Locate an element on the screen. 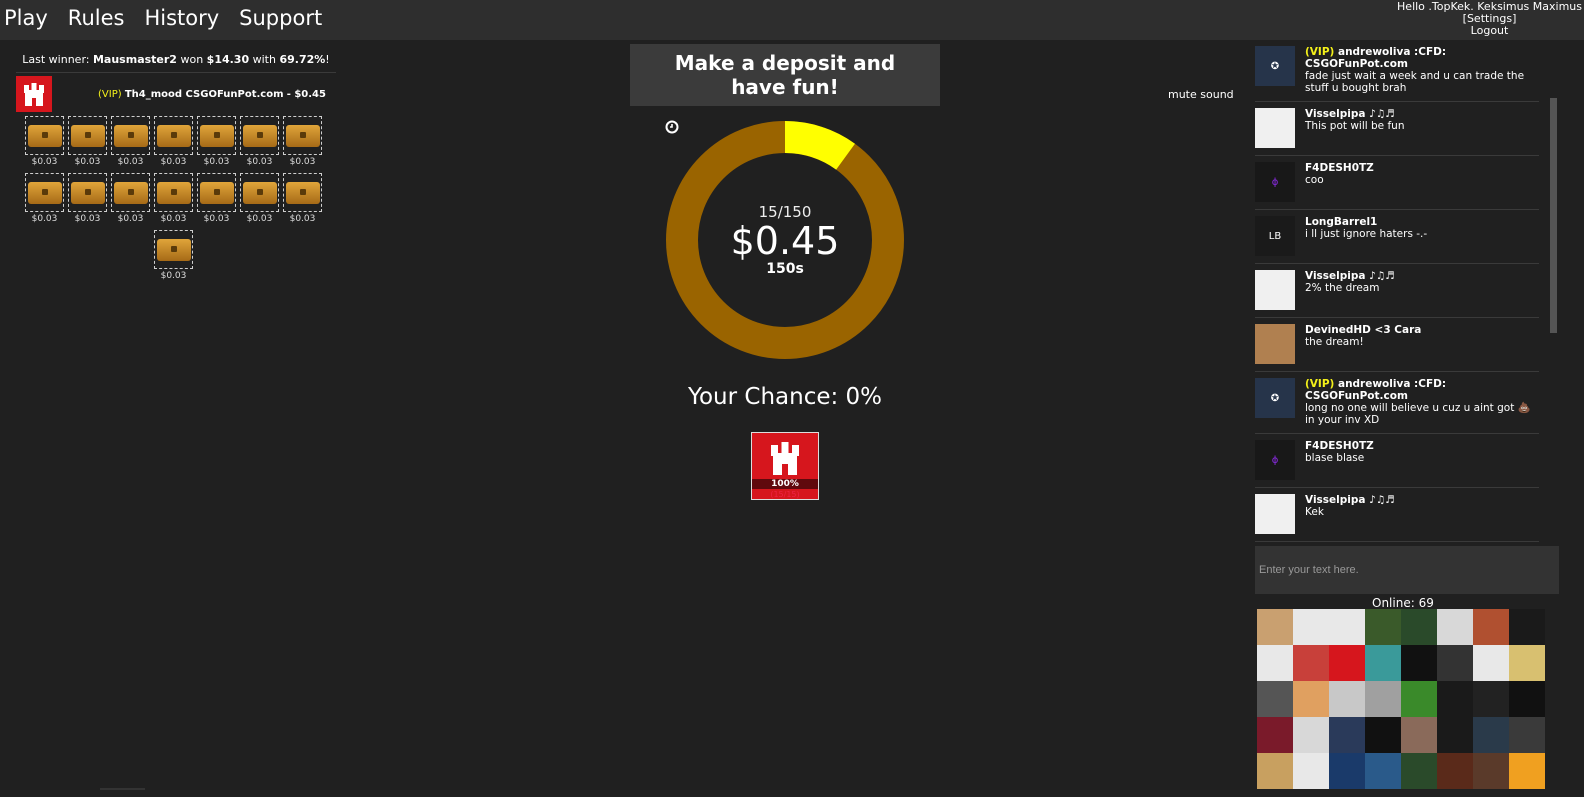 Image resolution: width=1584 pixels, height=797 pixels. last-winner-percent: 69.72% is located at coordinates (302, 59).